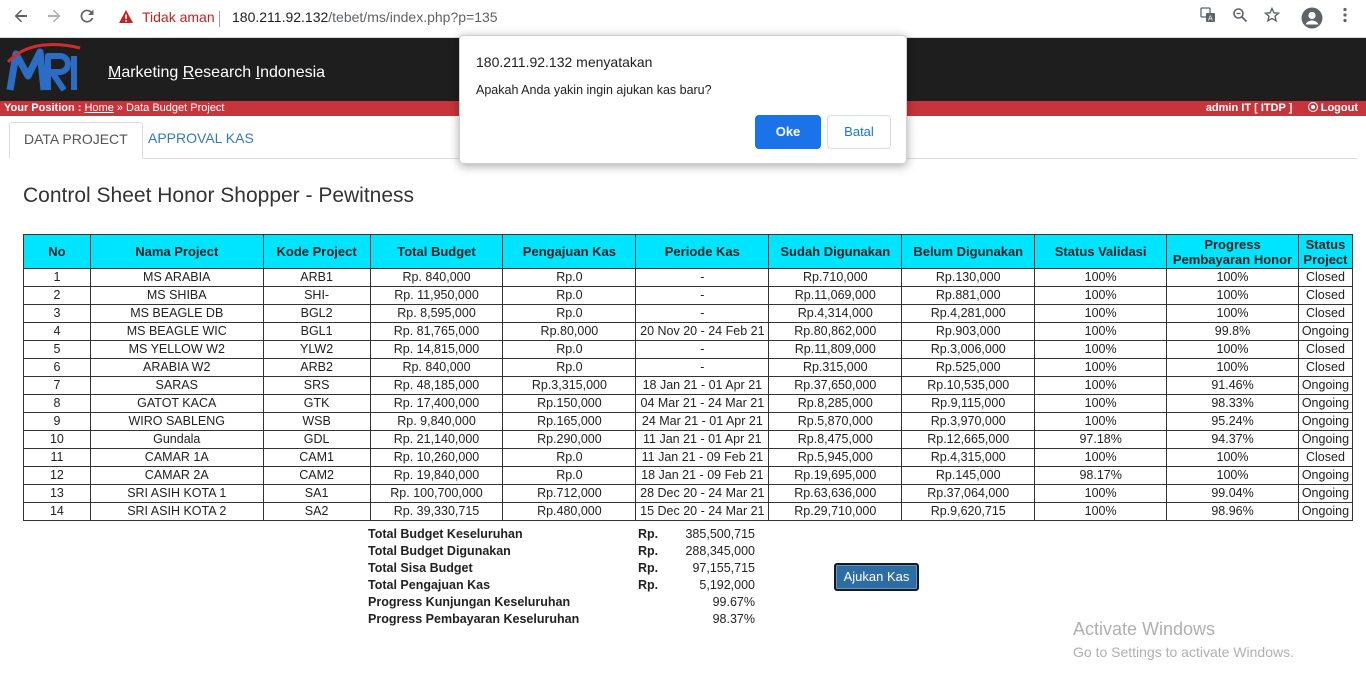  Describe the element at coordinates (57, 367) in the screenshot. I see `table-cell: 6` at that location.